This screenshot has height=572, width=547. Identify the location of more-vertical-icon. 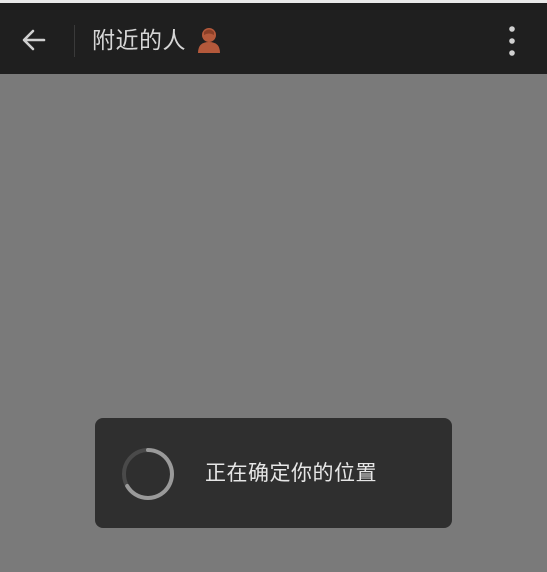
(512, 41).